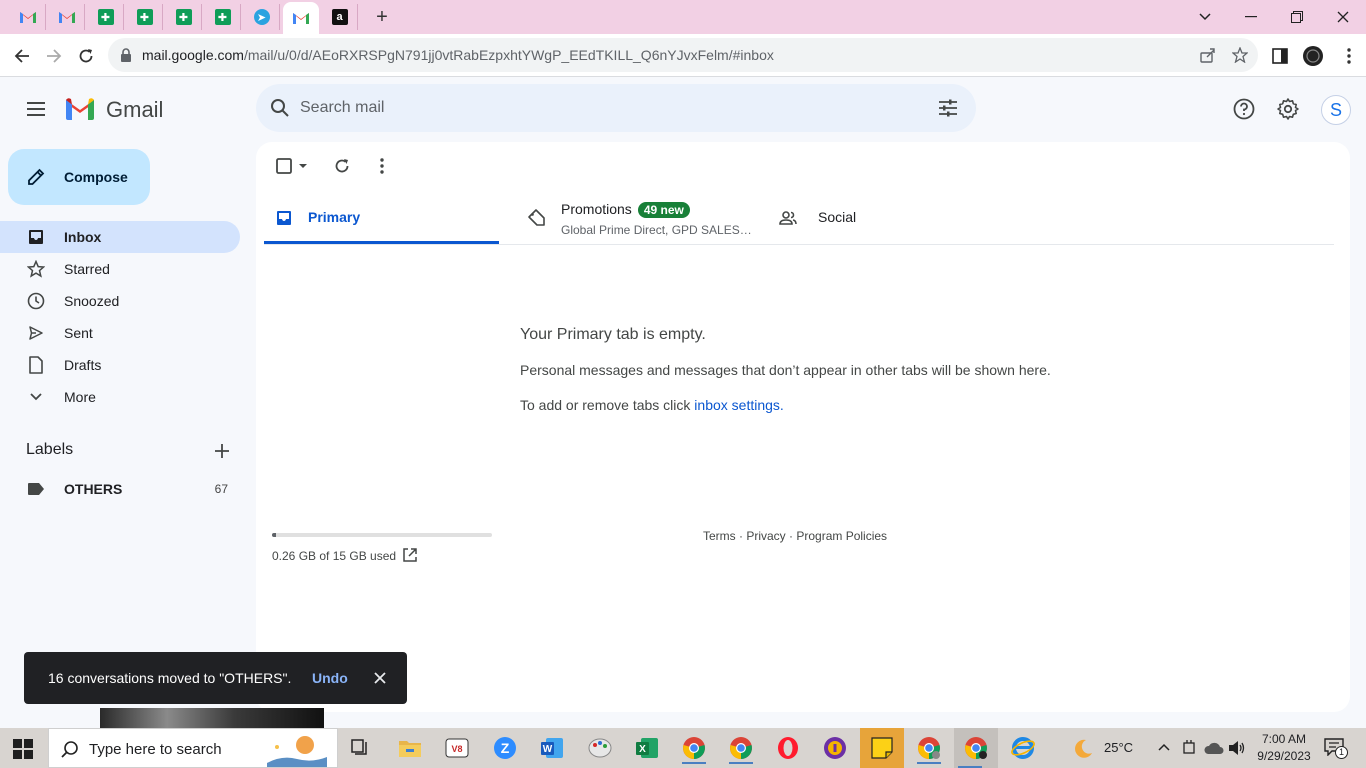  I want to click on media-app-icon: V8, so click(457, 748).